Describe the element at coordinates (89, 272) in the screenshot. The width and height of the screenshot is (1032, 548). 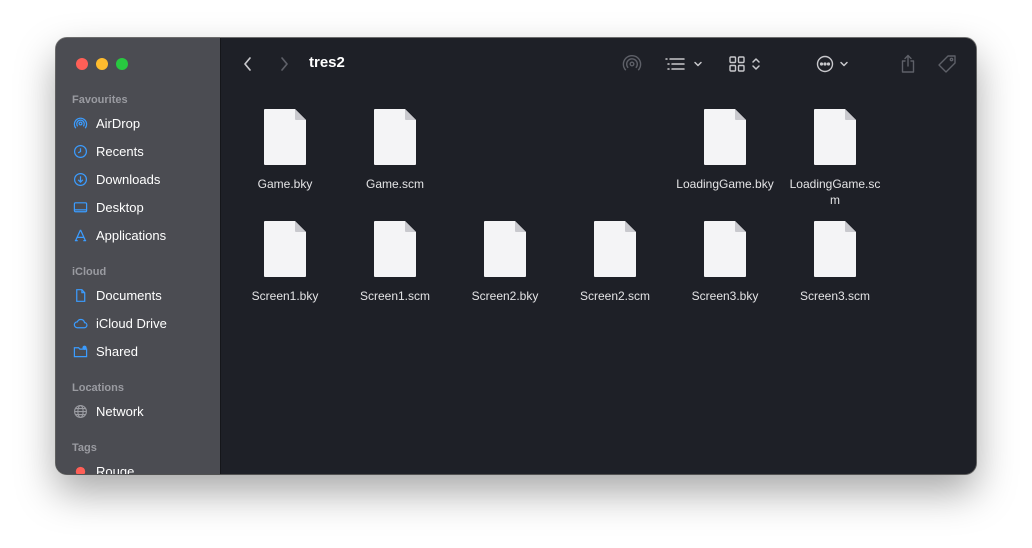
I see `sidebar-section-icloud: iCloud` at that location.